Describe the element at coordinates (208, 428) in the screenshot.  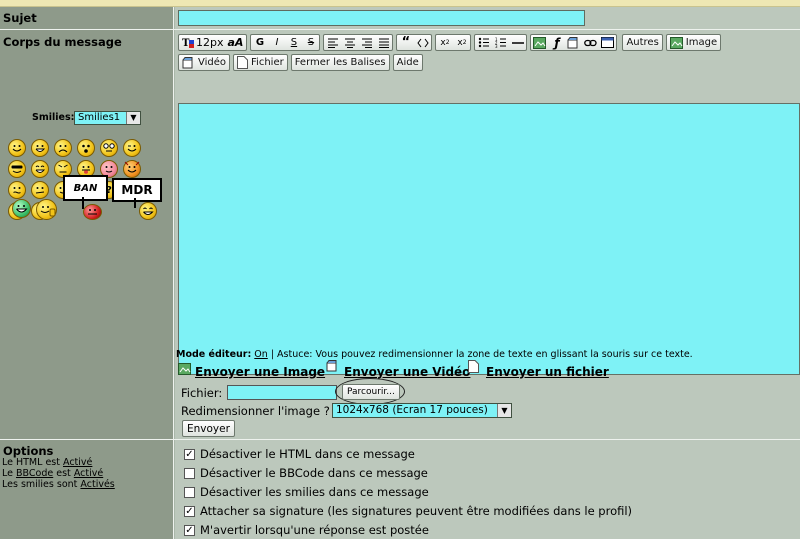
I see `upload-submit-button: Envoyer` at that location.